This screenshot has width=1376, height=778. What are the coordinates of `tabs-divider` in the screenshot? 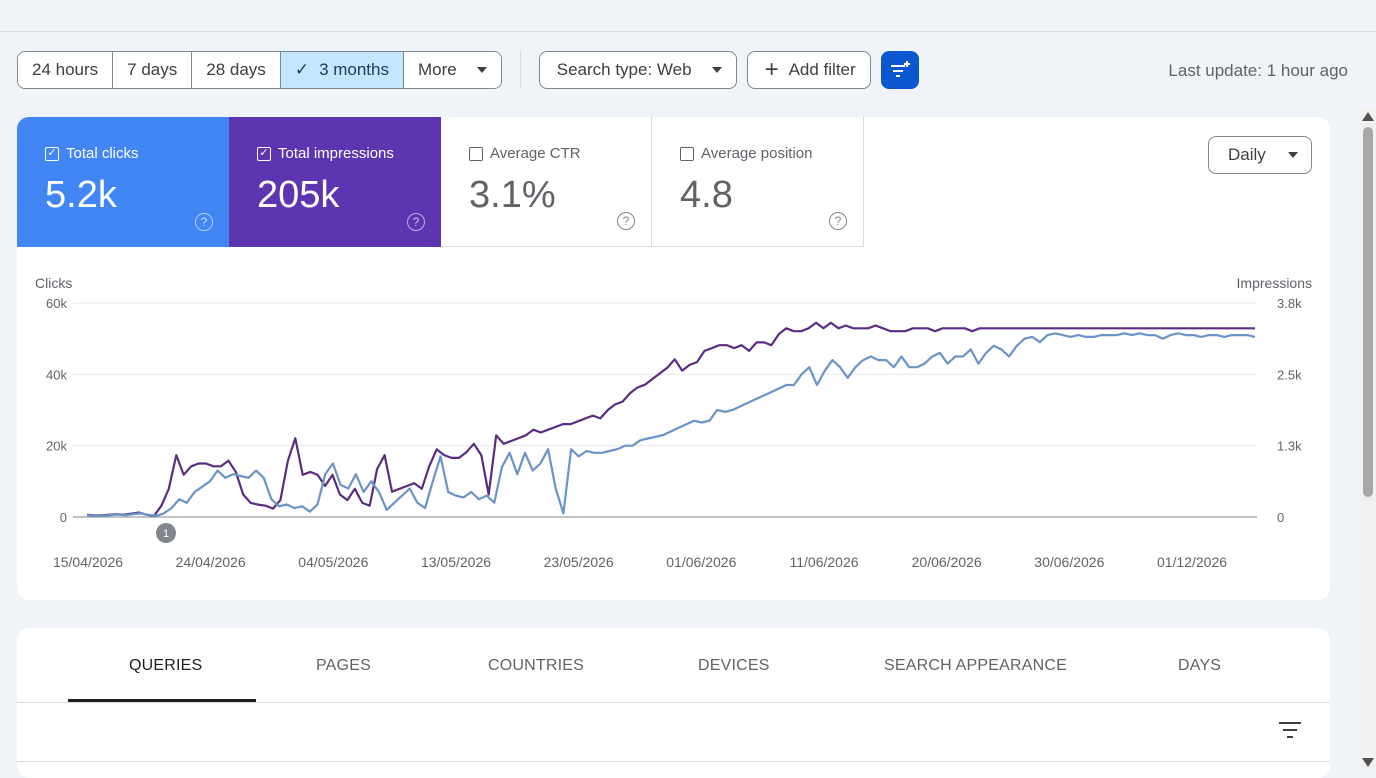 It's located at (673, 702).